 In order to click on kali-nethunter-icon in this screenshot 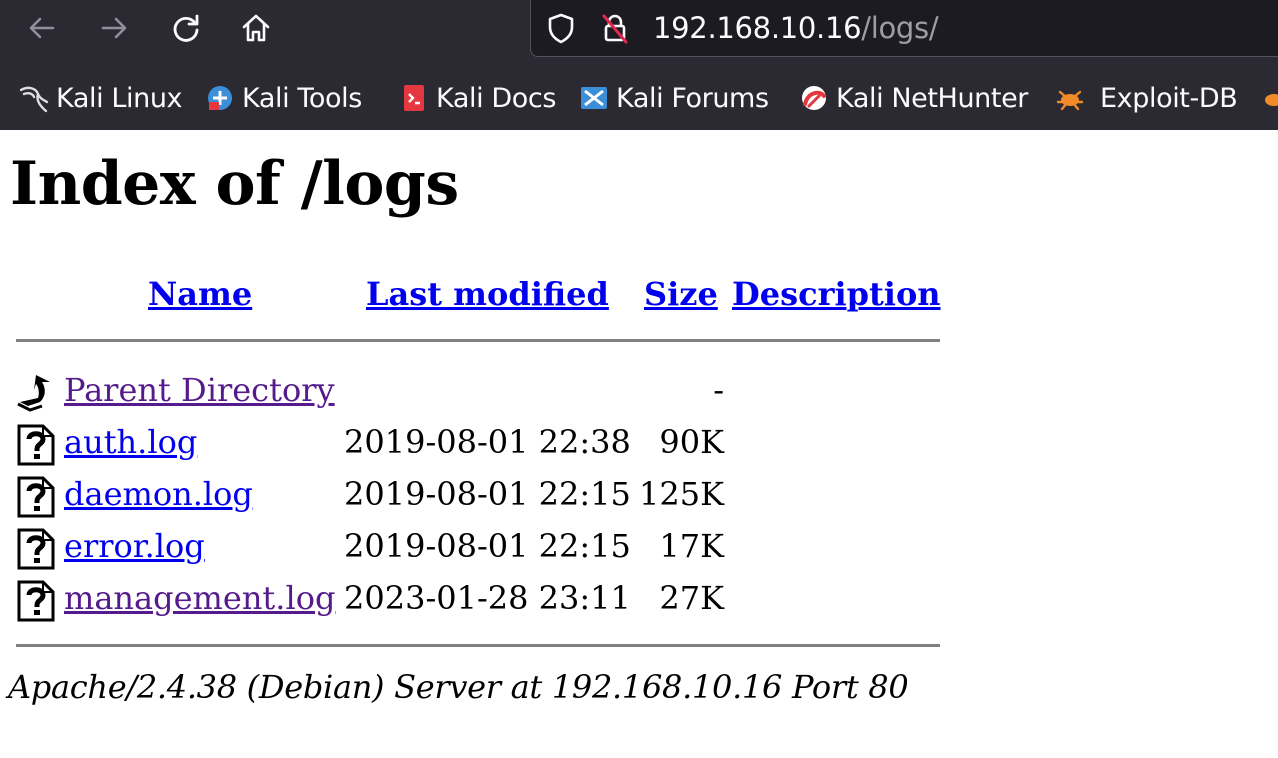, I will do `click(814, 98)`.